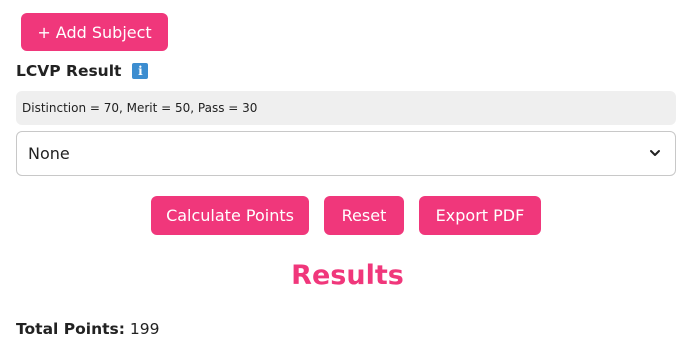 This screenshot has width=695, height=350. I want to click on calculate-points-button: Calculate Points, so click(230, 215).